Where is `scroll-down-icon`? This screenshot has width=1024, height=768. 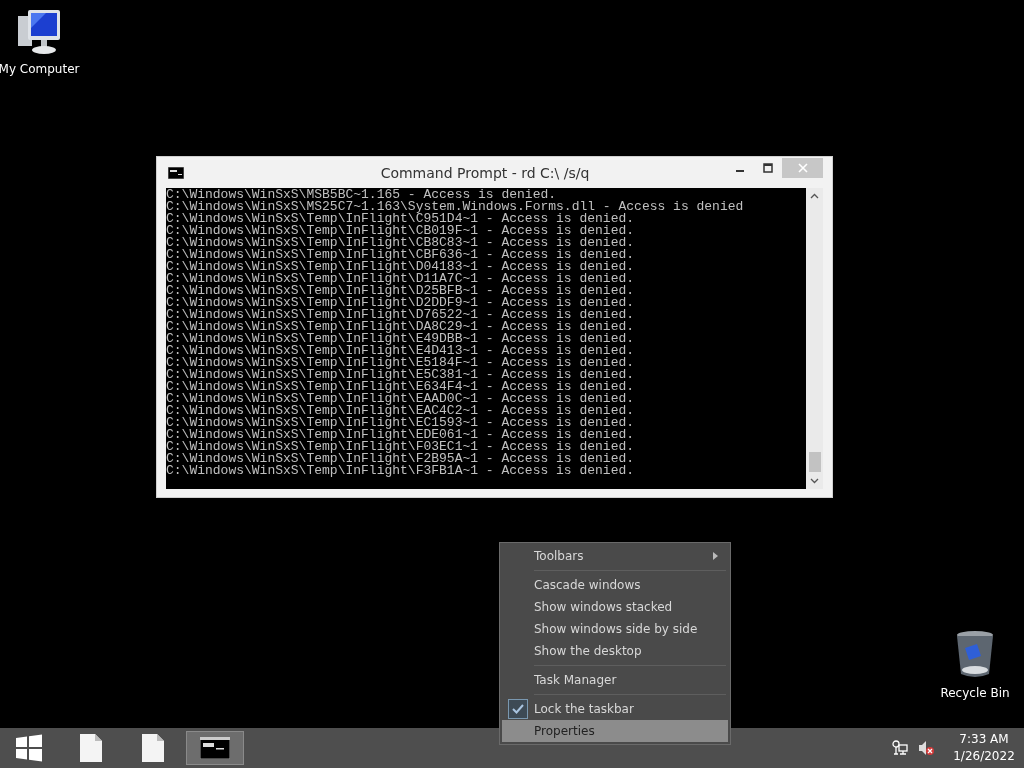
scroll-down-icon is located at coordinates (814, 481).